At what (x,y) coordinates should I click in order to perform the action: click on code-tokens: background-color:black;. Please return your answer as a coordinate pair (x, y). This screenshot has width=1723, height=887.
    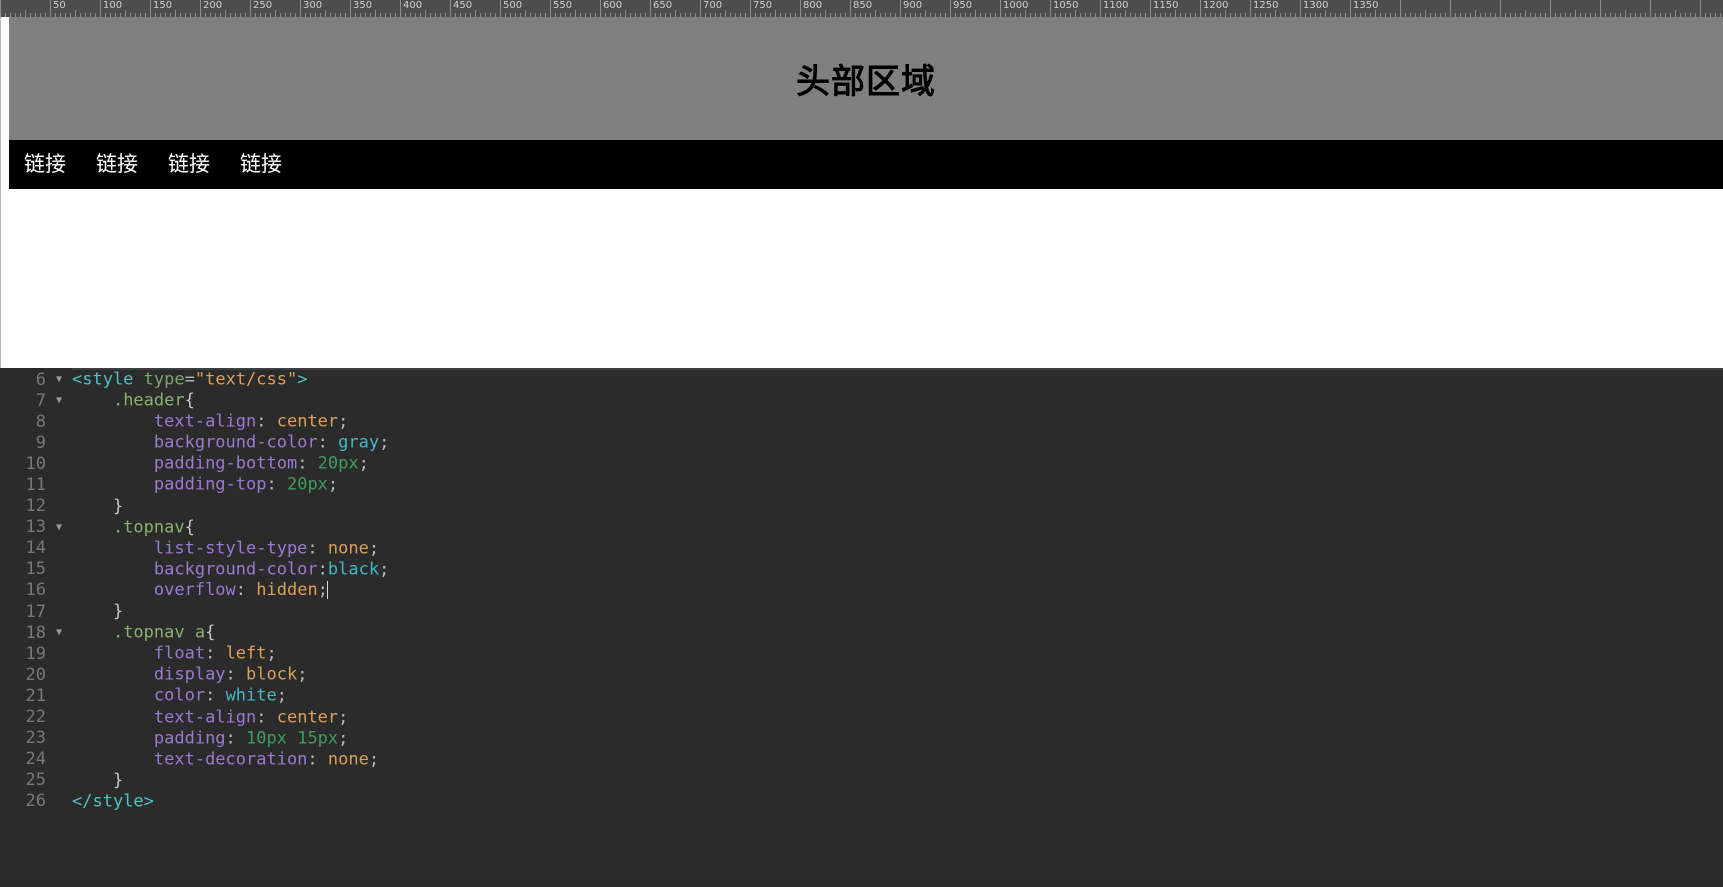
    Looking at the image, I should click on (230, 569).